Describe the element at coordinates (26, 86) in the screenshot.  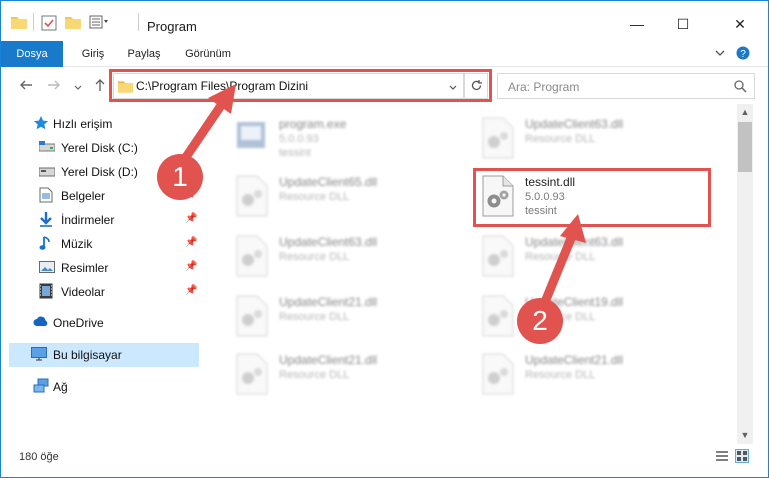
I see `back-arrow-icon` at that location.